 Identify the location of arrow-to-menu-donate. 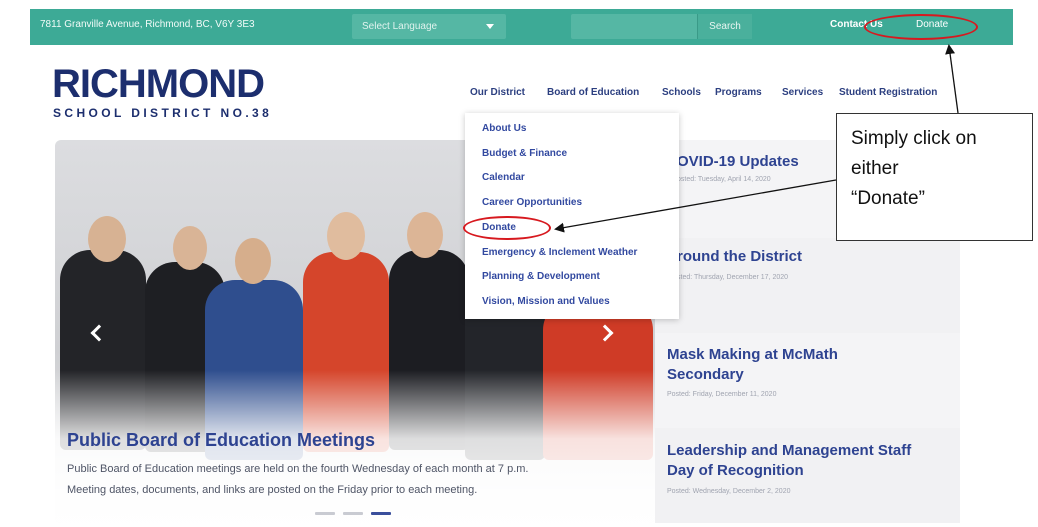
(695, 206).